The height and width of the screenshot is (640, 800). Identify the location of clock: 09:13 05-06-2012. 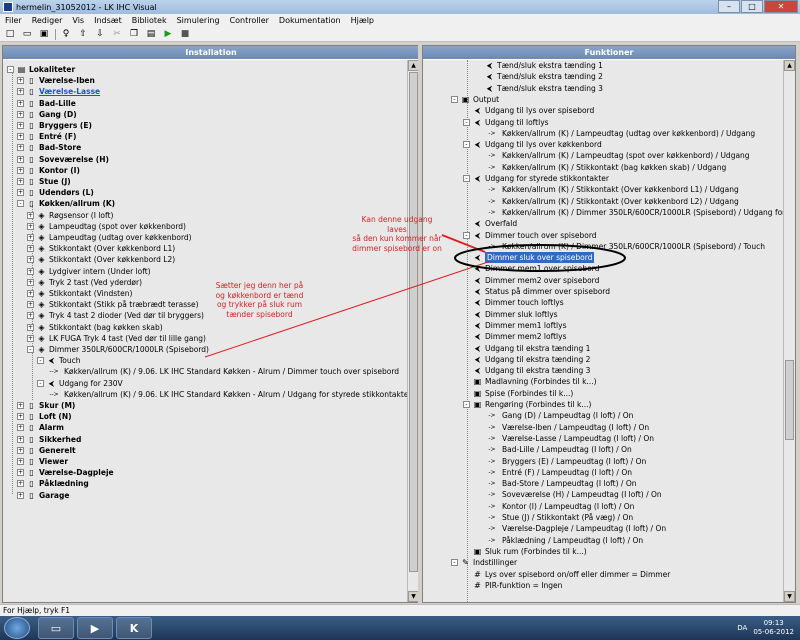
(773, 628).